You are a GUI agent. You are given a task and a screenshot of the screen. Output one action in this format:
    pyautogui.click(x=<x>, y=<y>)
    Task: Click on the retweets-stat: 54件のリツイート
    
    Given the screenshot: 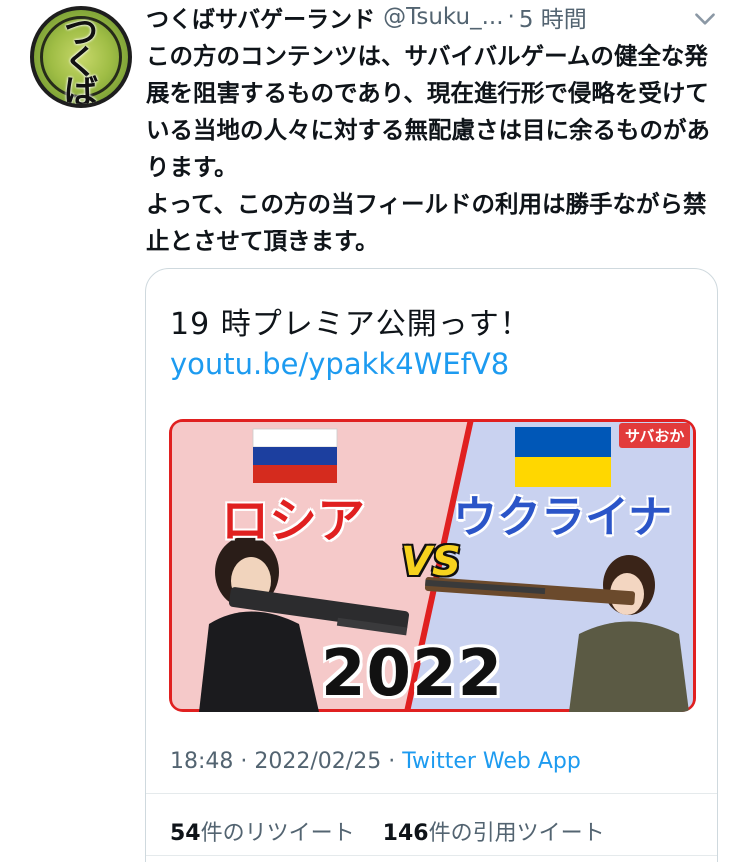 What is the action you would take?
    pyautogui.click(x=262, y=833)
    